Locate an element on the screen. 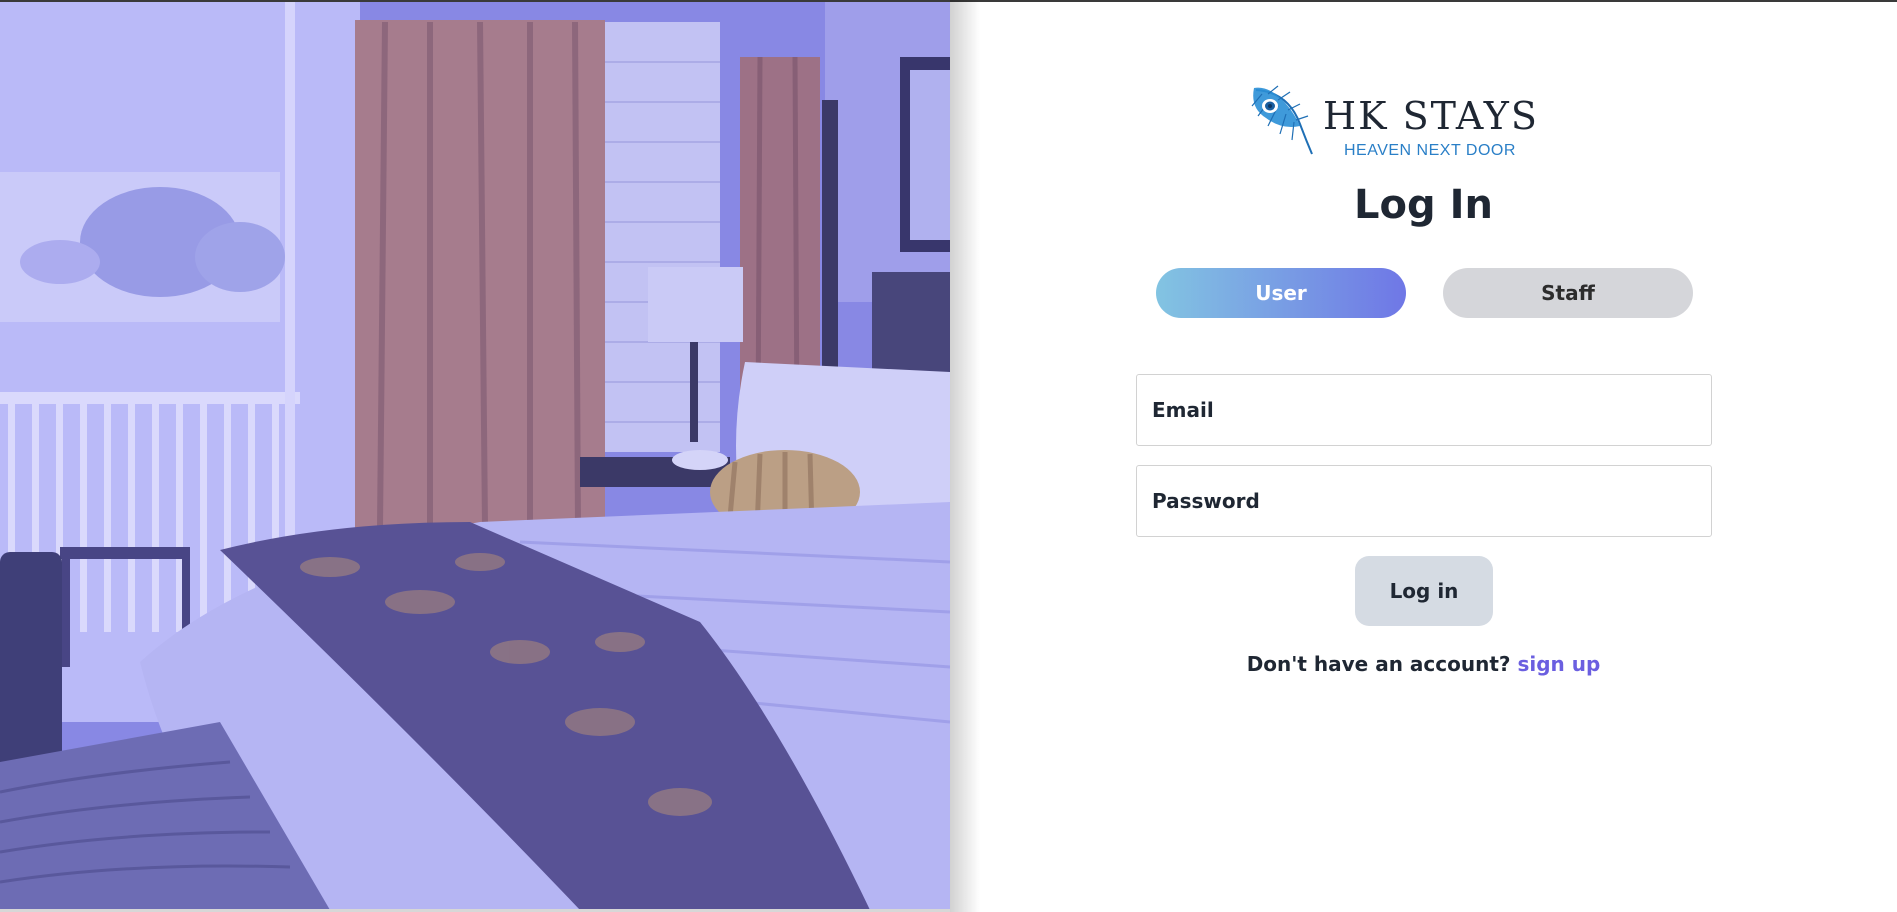  signup-row: Don't have an account? sign up is located at coordinates (1423, 664).